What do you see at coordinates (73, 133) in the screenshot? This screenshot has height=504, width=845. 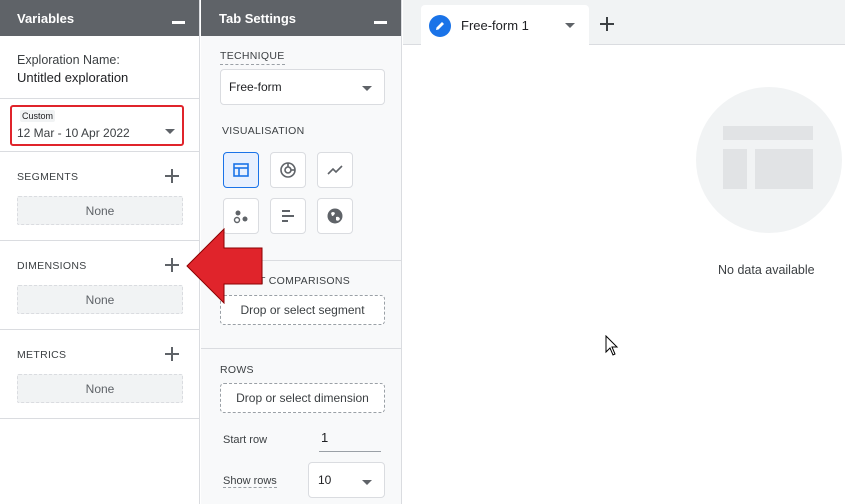 I see `date-range-value: 12 Mar - 10 Apr 2022` at bounding box center [73, 133].